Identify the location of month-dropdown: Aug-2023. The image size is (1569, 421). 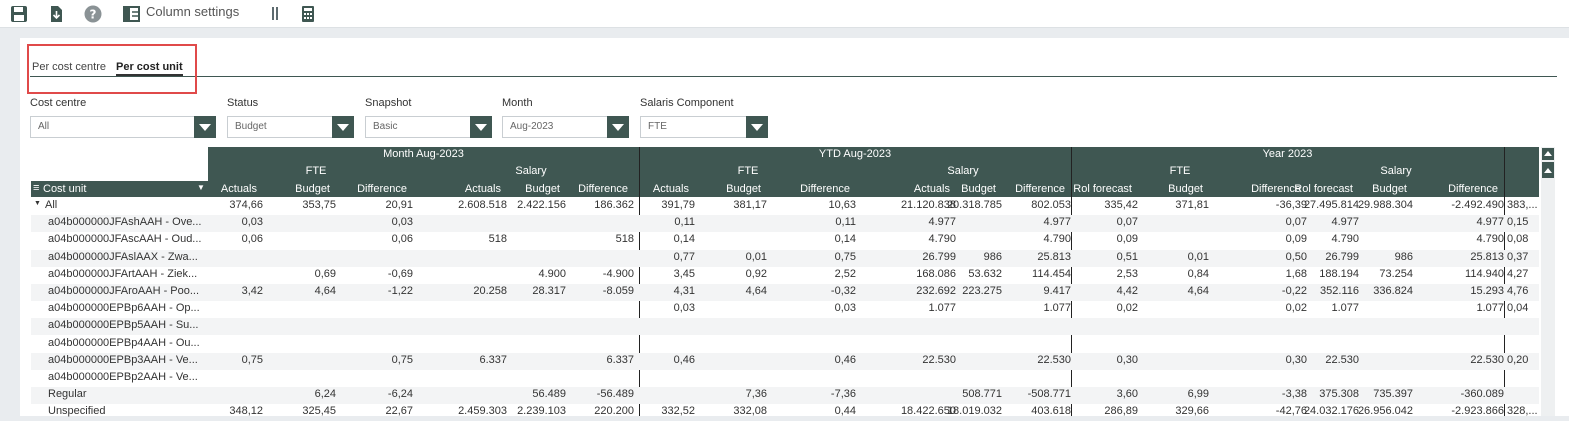
(565, 127).